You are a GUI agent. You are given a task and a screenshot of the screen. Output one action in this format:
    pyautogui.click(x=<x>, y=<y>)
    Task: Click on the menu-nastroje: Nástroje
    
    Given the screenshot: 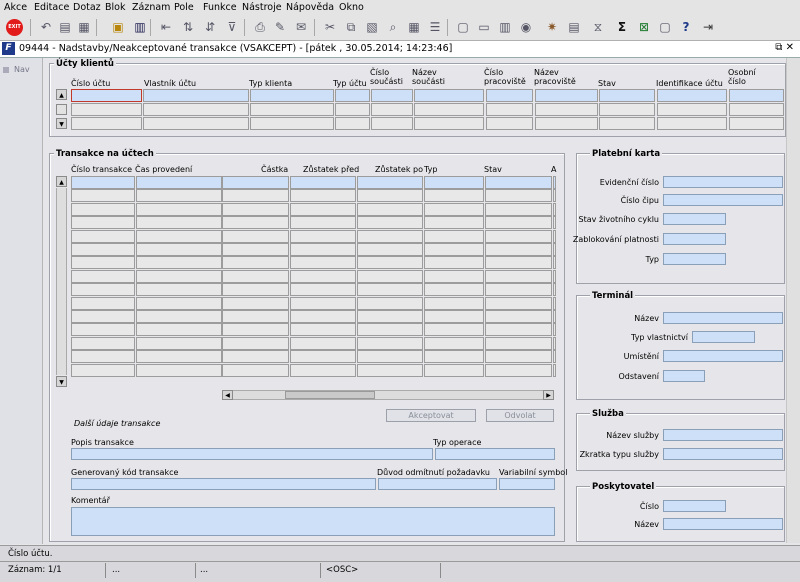 What is the action you would take?
    pyautogui.click(x=262, y=7)
    